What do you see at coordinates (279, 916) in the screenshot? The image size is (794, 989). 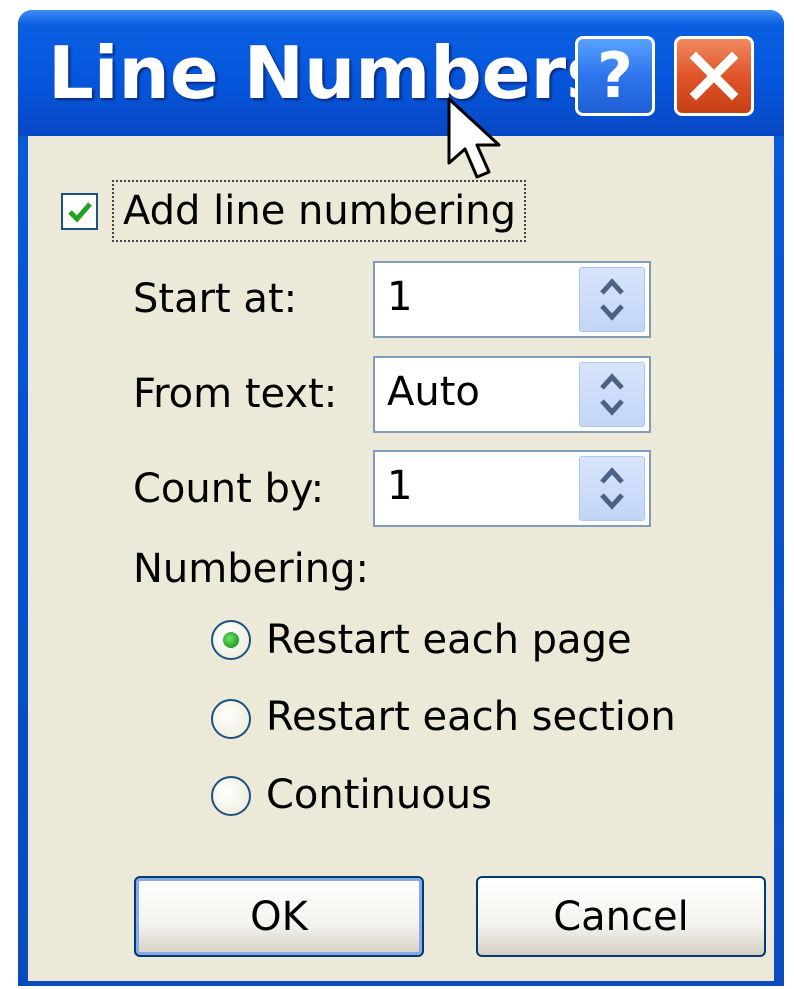 I see `ok-button: OK` at bounding box center [279, 916].